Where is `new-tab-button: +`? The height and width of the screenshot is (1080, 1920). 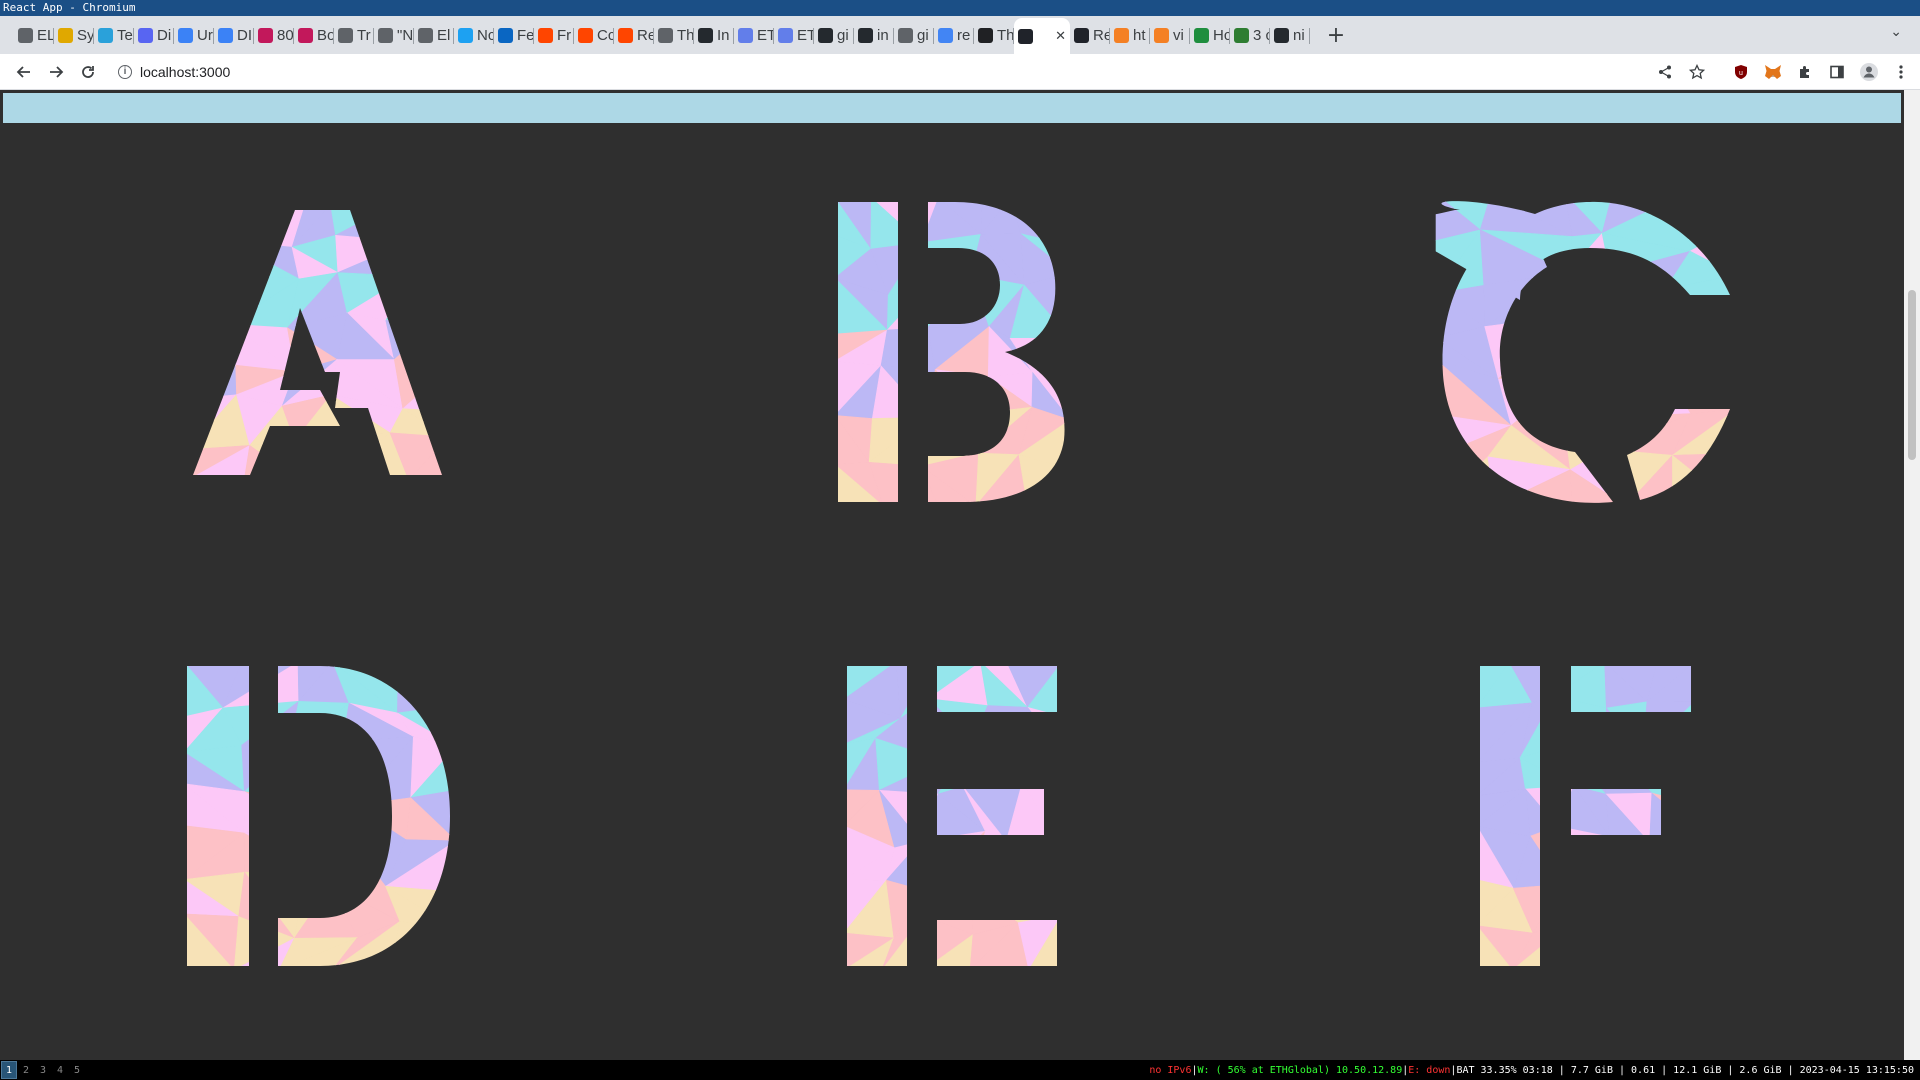
new-tab-button: + is located at coordinates (1336, 35).